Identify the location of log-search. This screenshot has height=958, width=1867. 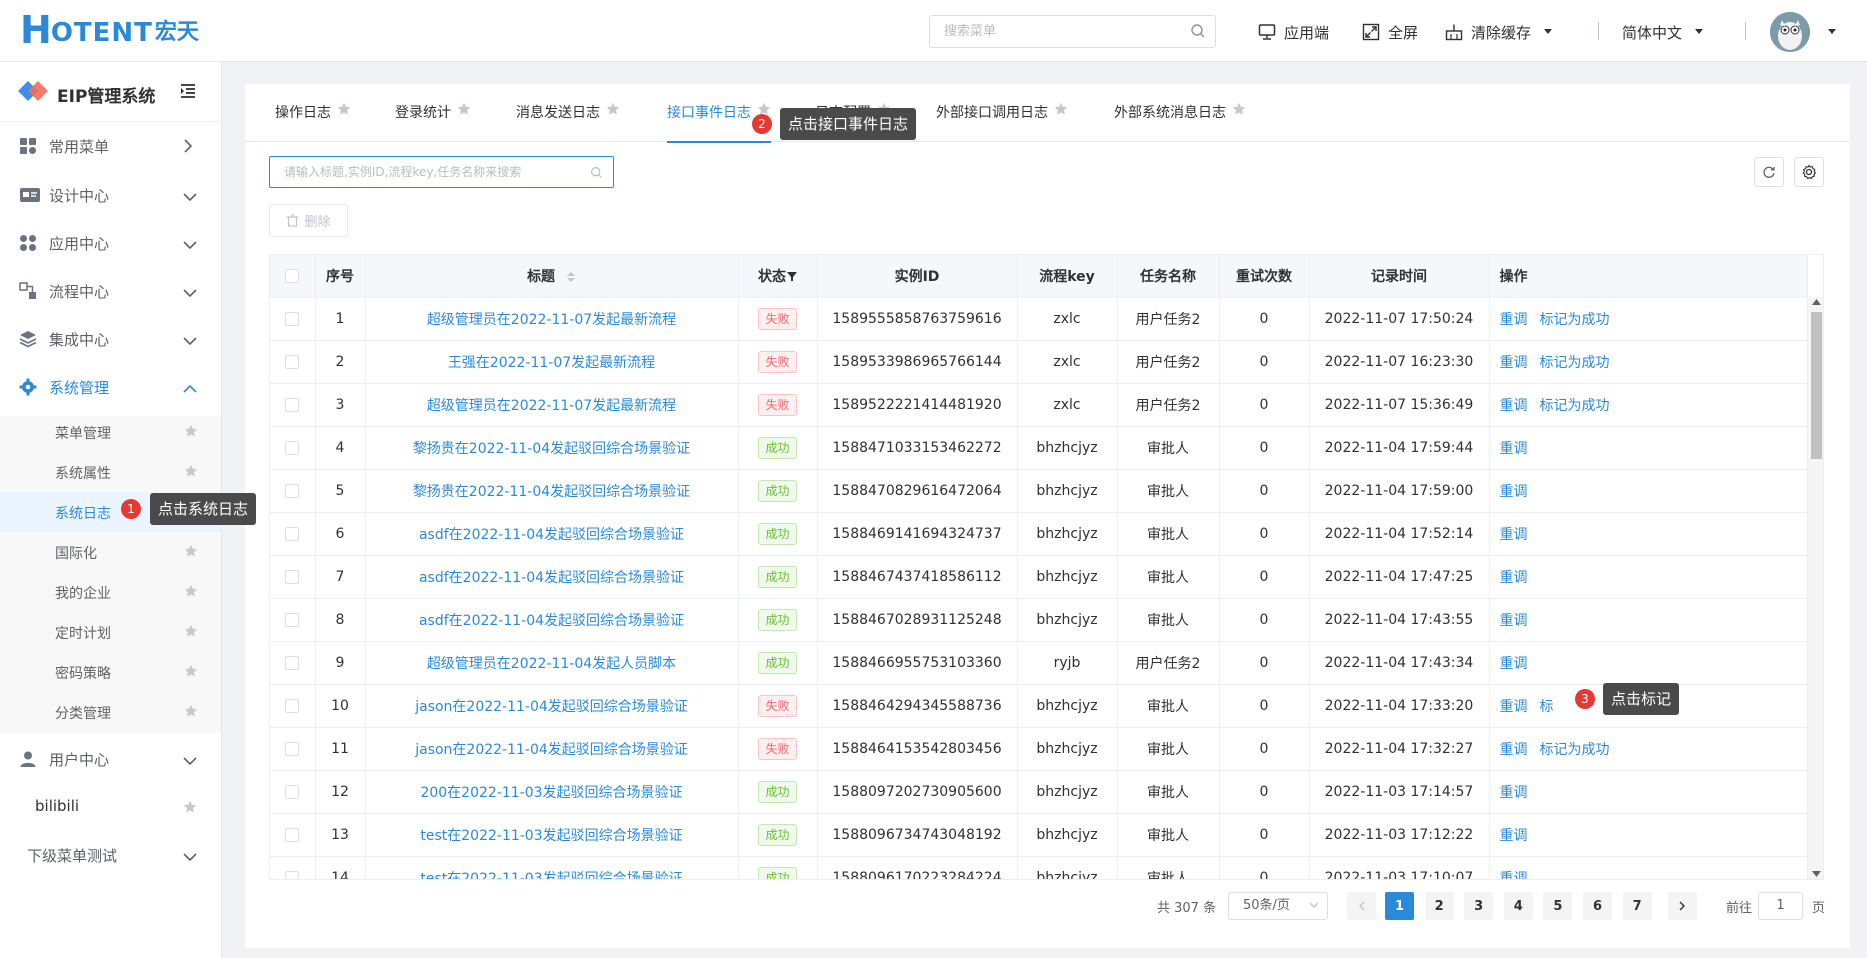
(441, 172).